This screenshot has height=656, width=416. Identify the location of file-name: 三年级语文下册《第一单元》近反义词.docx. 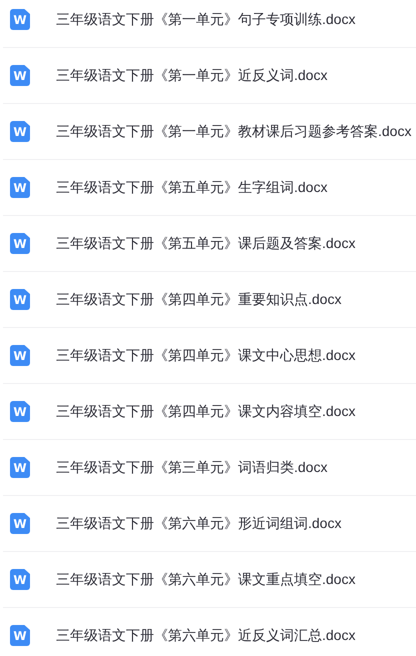
(192, 75).